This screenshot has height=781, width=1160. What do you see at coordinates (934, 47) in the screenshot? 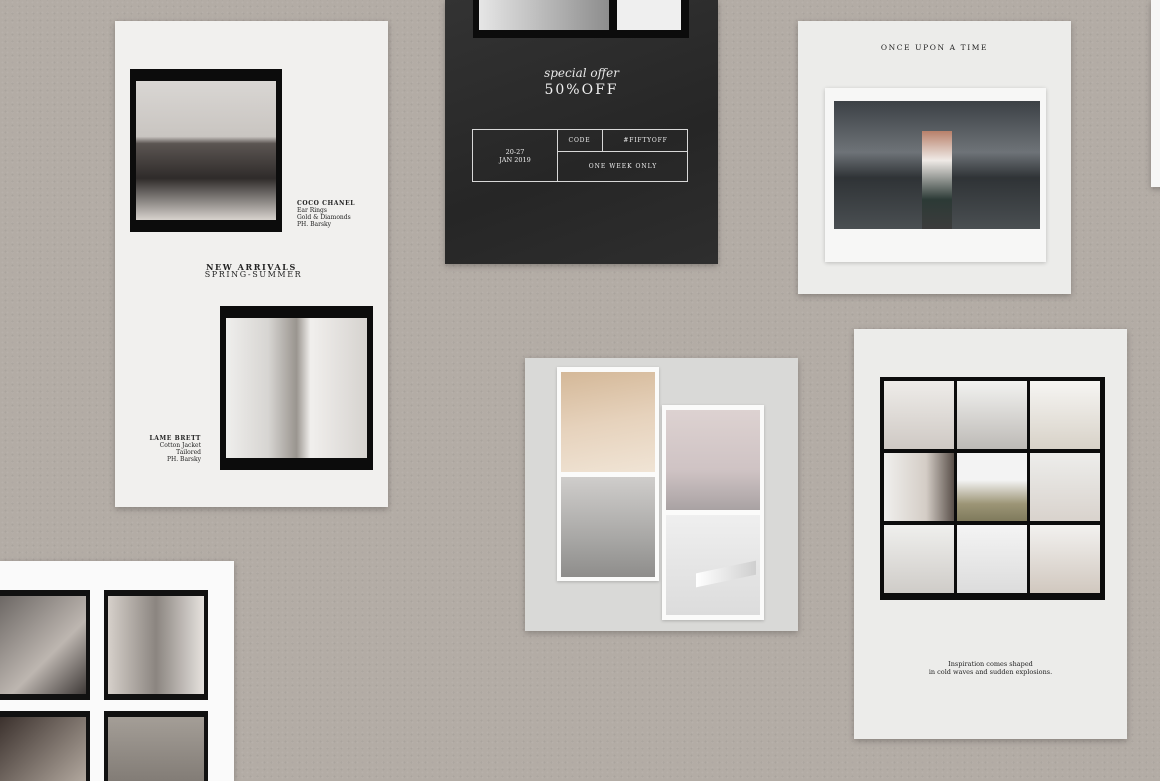
I see `polaroid-title: ONCE UPON A TIME` at bounding box center [934, 47].